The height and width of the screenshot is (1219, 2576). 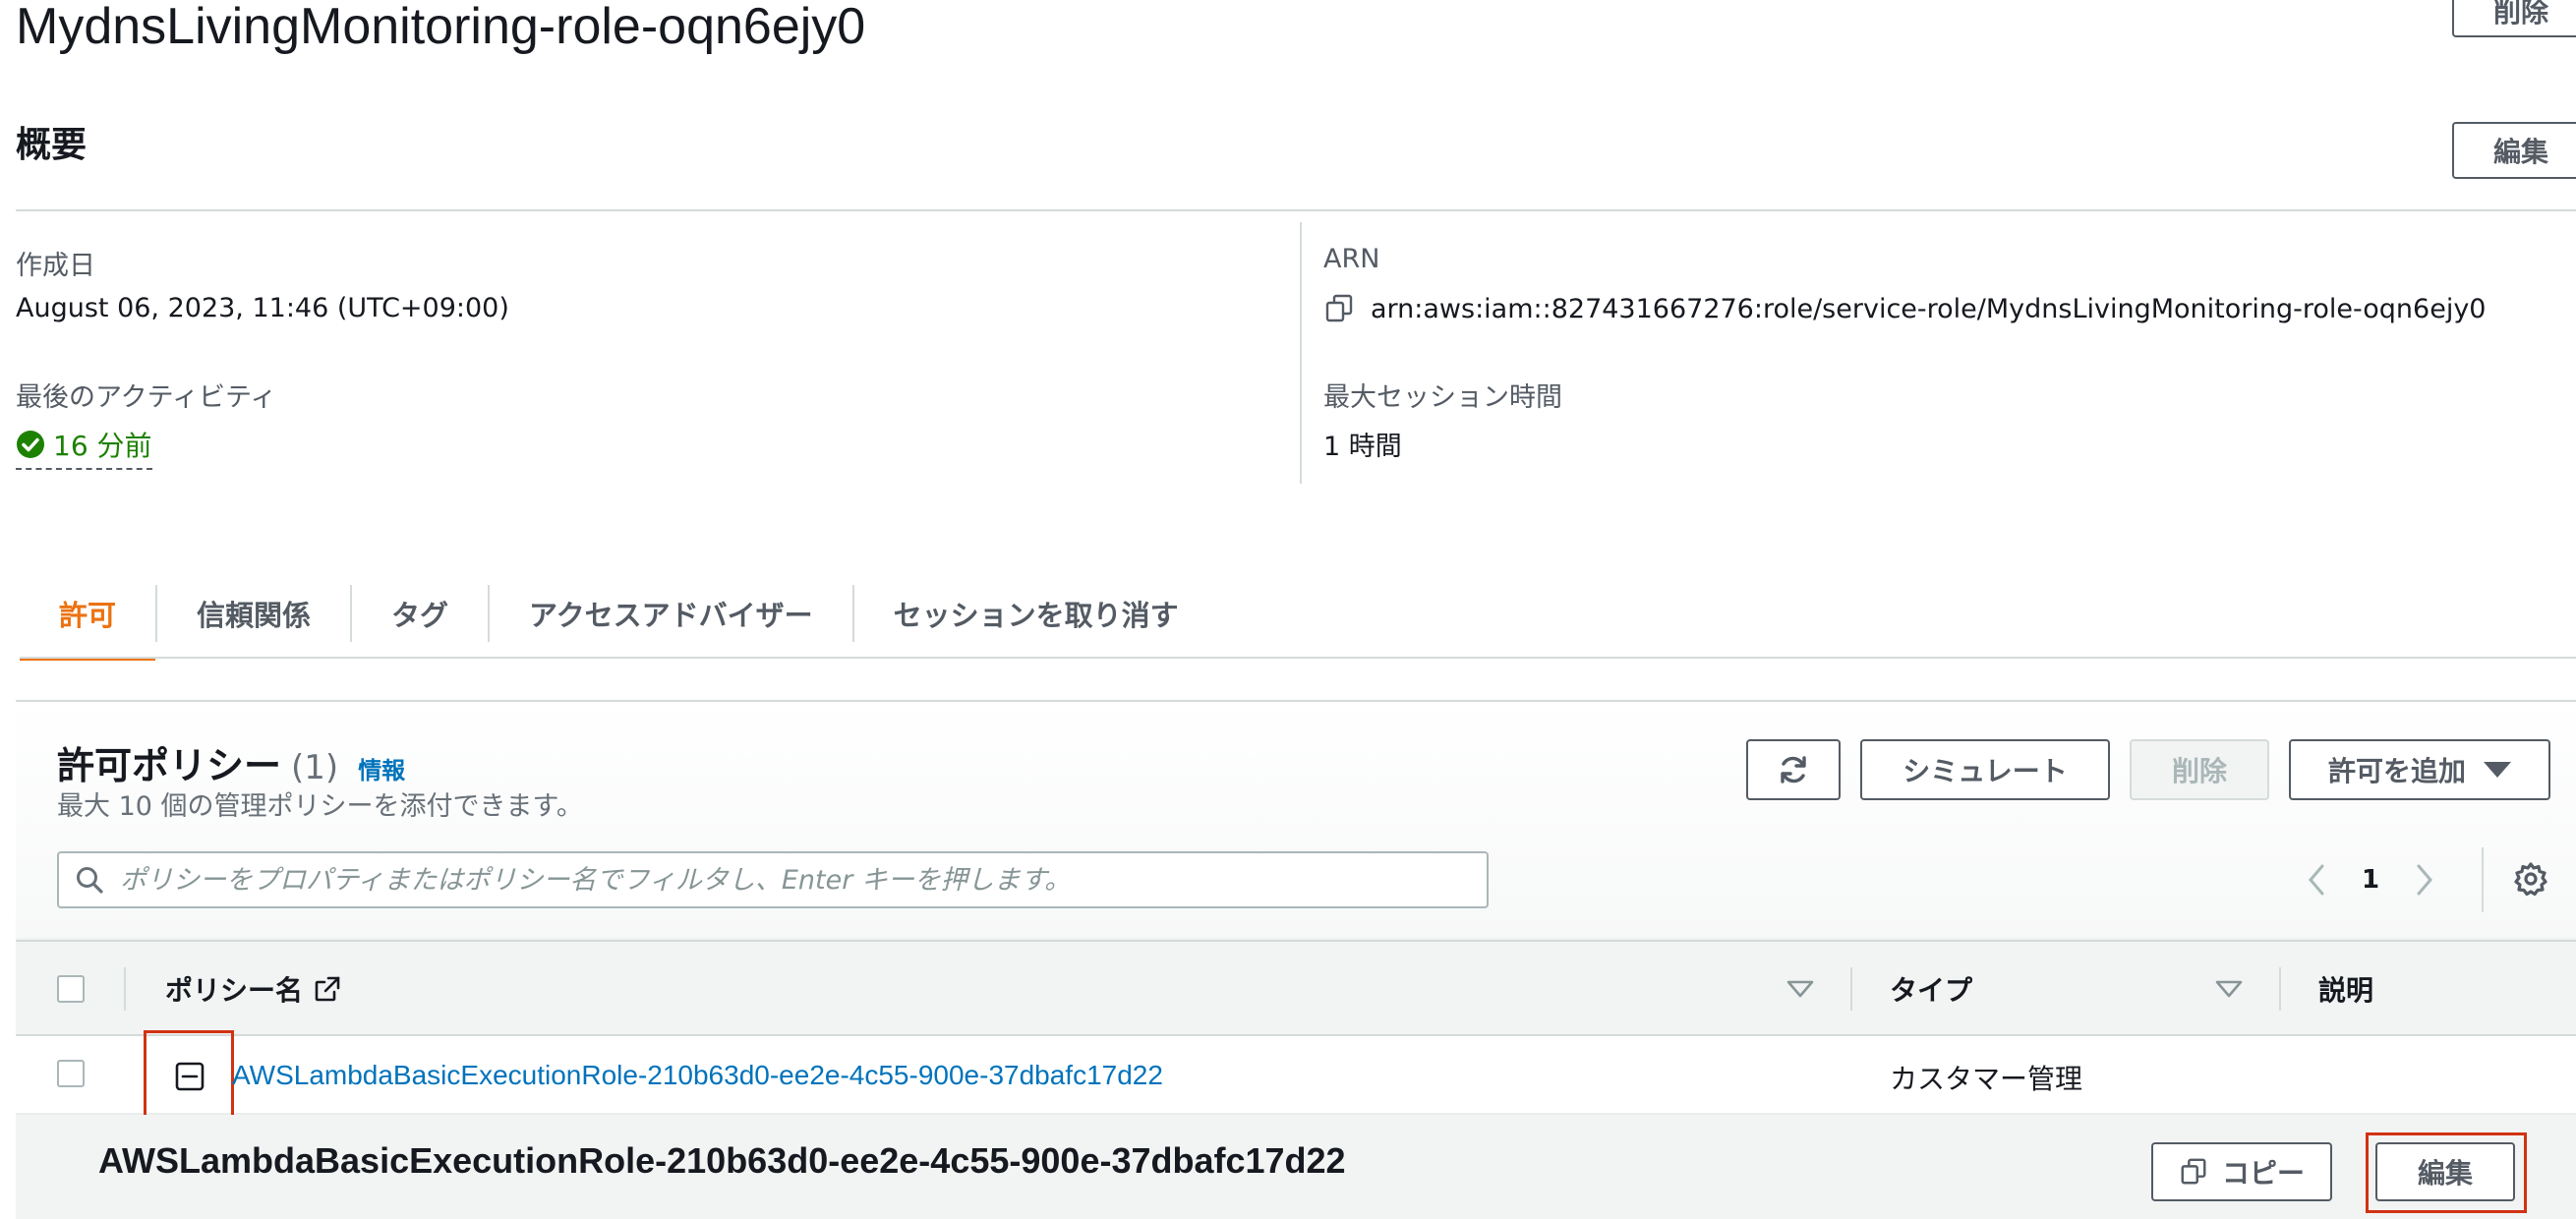 I want to click on arn-label: ARN, so click(x=1351, y=259).